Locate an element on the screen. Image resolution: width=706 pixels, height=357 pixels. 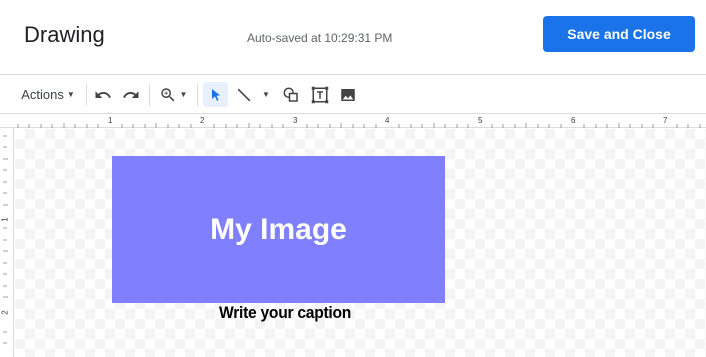
zoom-menu: ▼ is located at coordinates (173, 94).